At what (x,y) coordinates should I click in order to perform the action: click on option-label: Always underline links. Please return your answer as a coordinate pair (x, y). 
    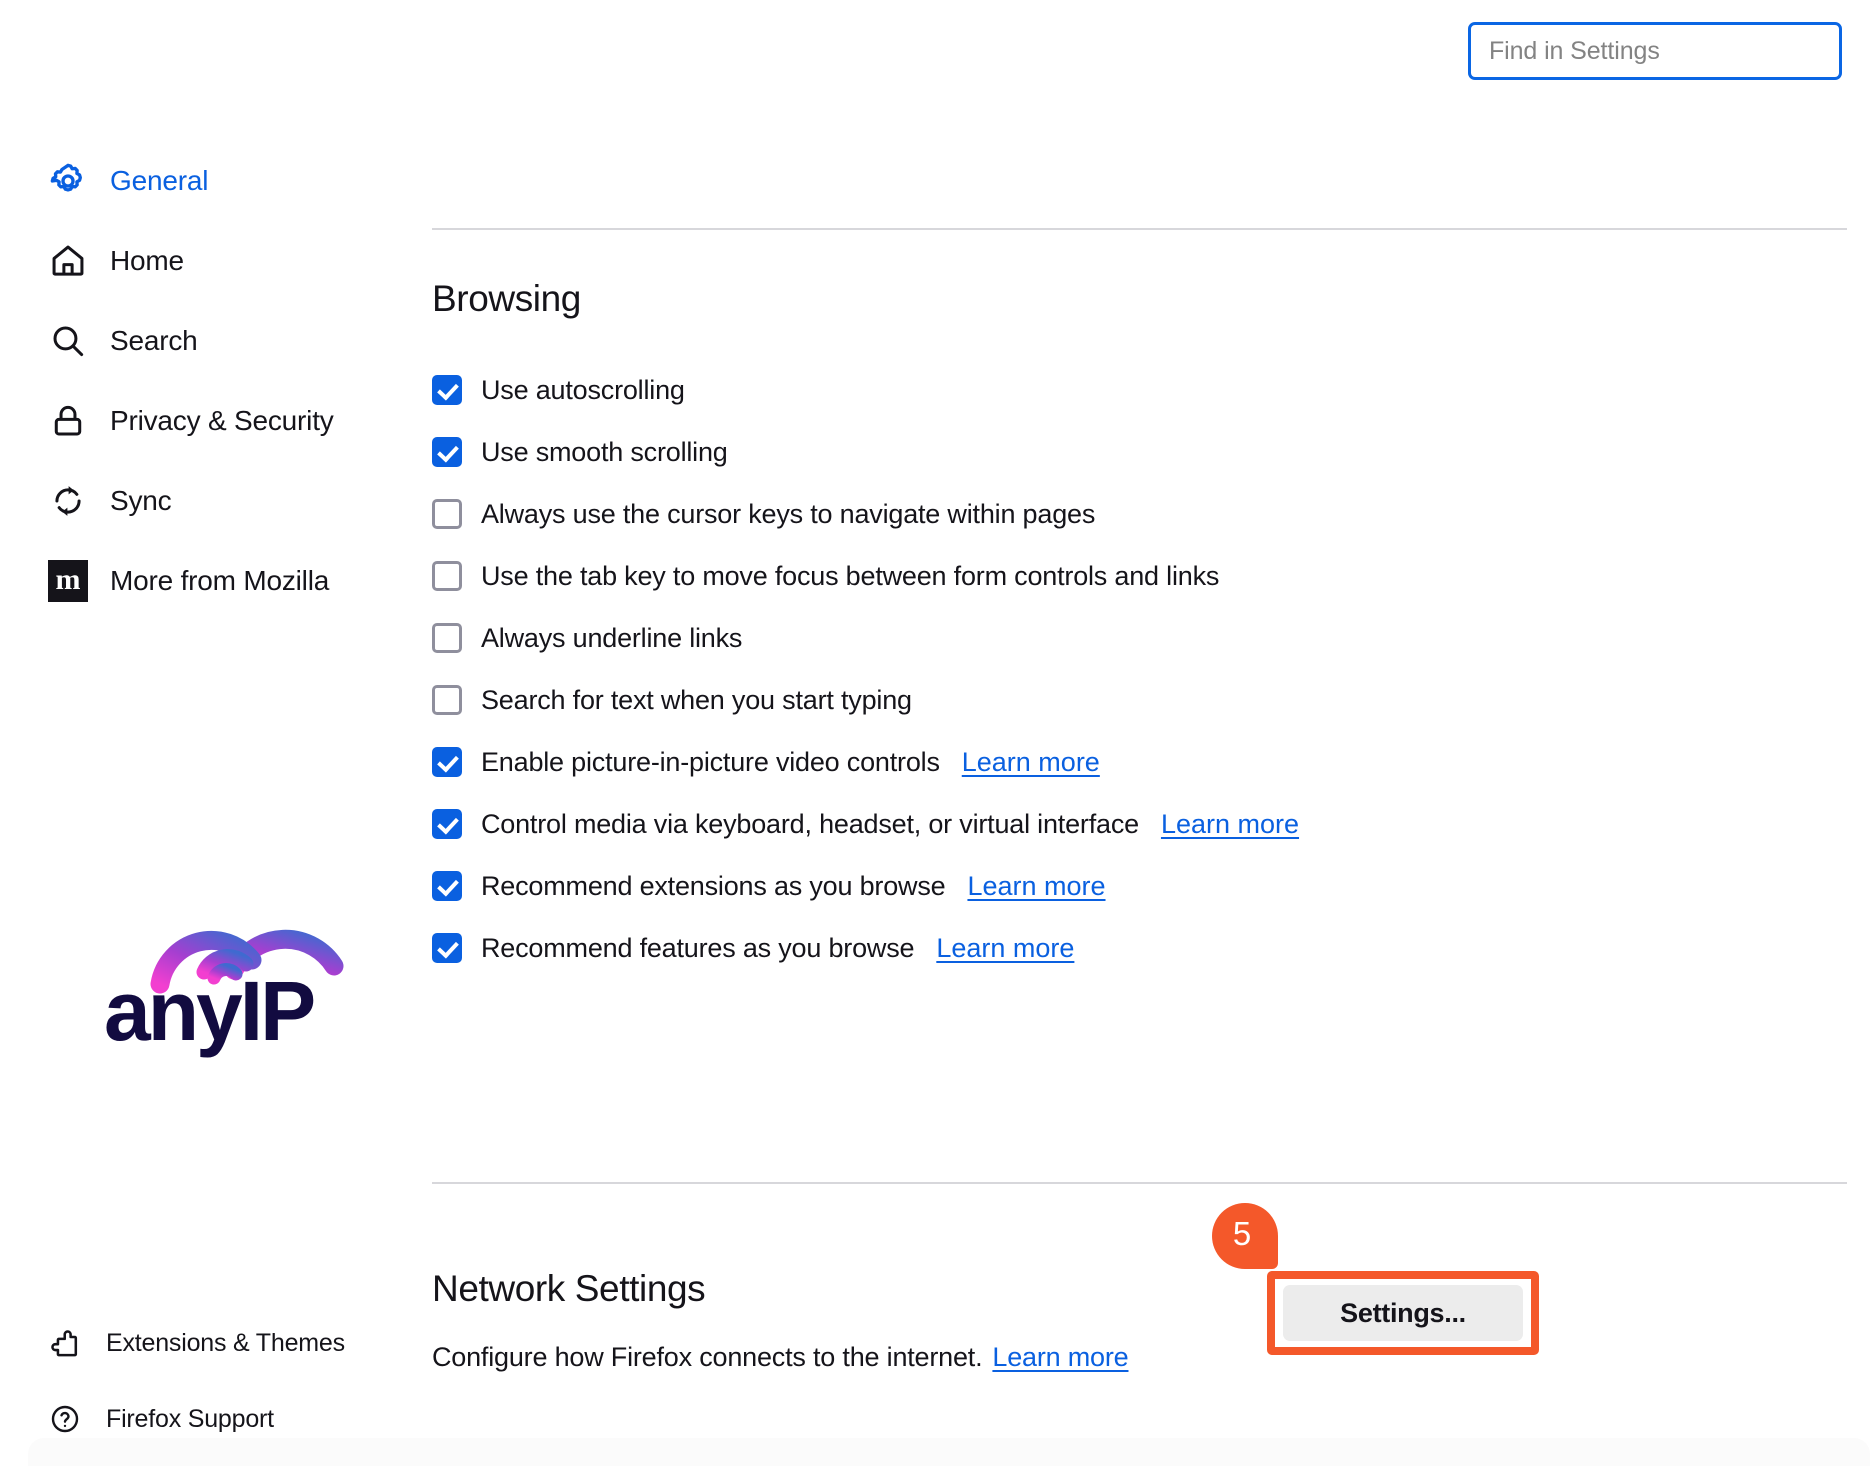
    Looking at the image, I should click on (612, 637).